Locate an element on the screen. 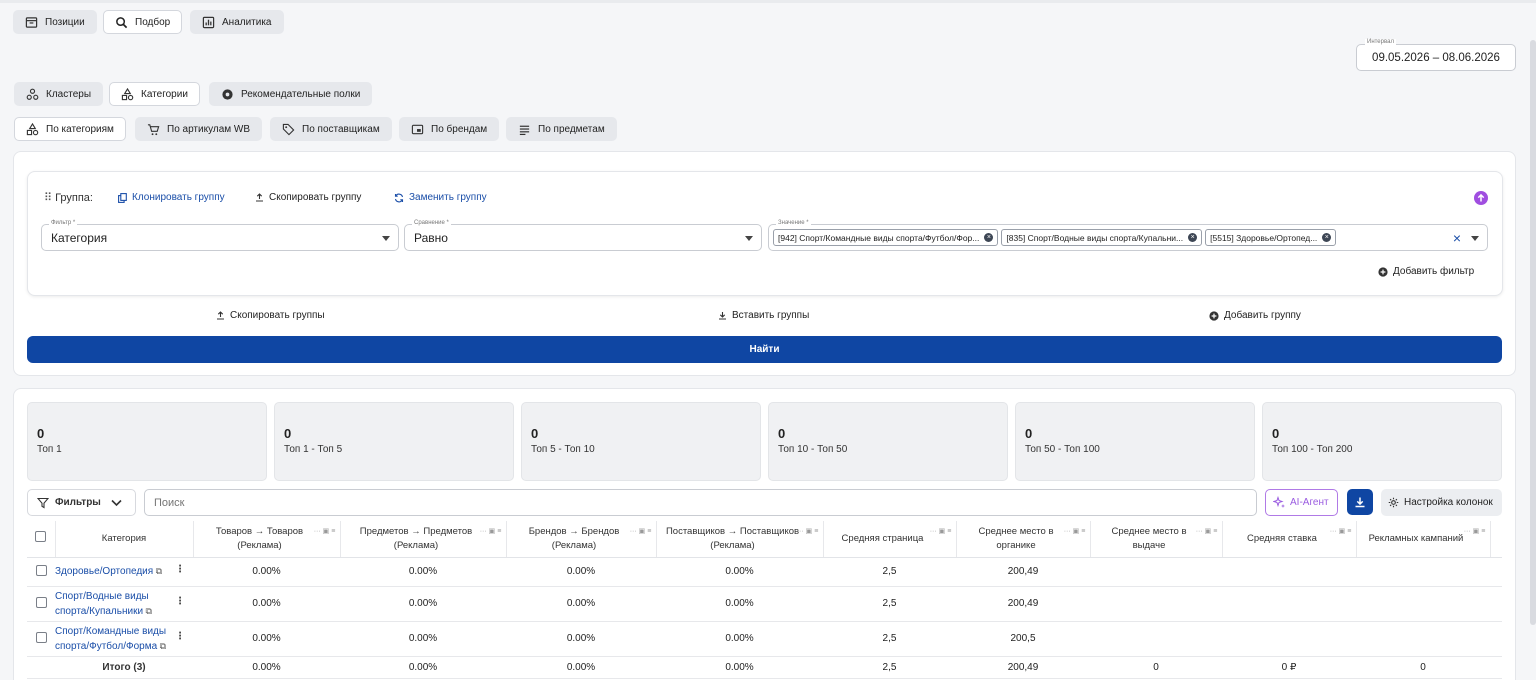  tab-label: Подбор is located at coordinates (153, 22).